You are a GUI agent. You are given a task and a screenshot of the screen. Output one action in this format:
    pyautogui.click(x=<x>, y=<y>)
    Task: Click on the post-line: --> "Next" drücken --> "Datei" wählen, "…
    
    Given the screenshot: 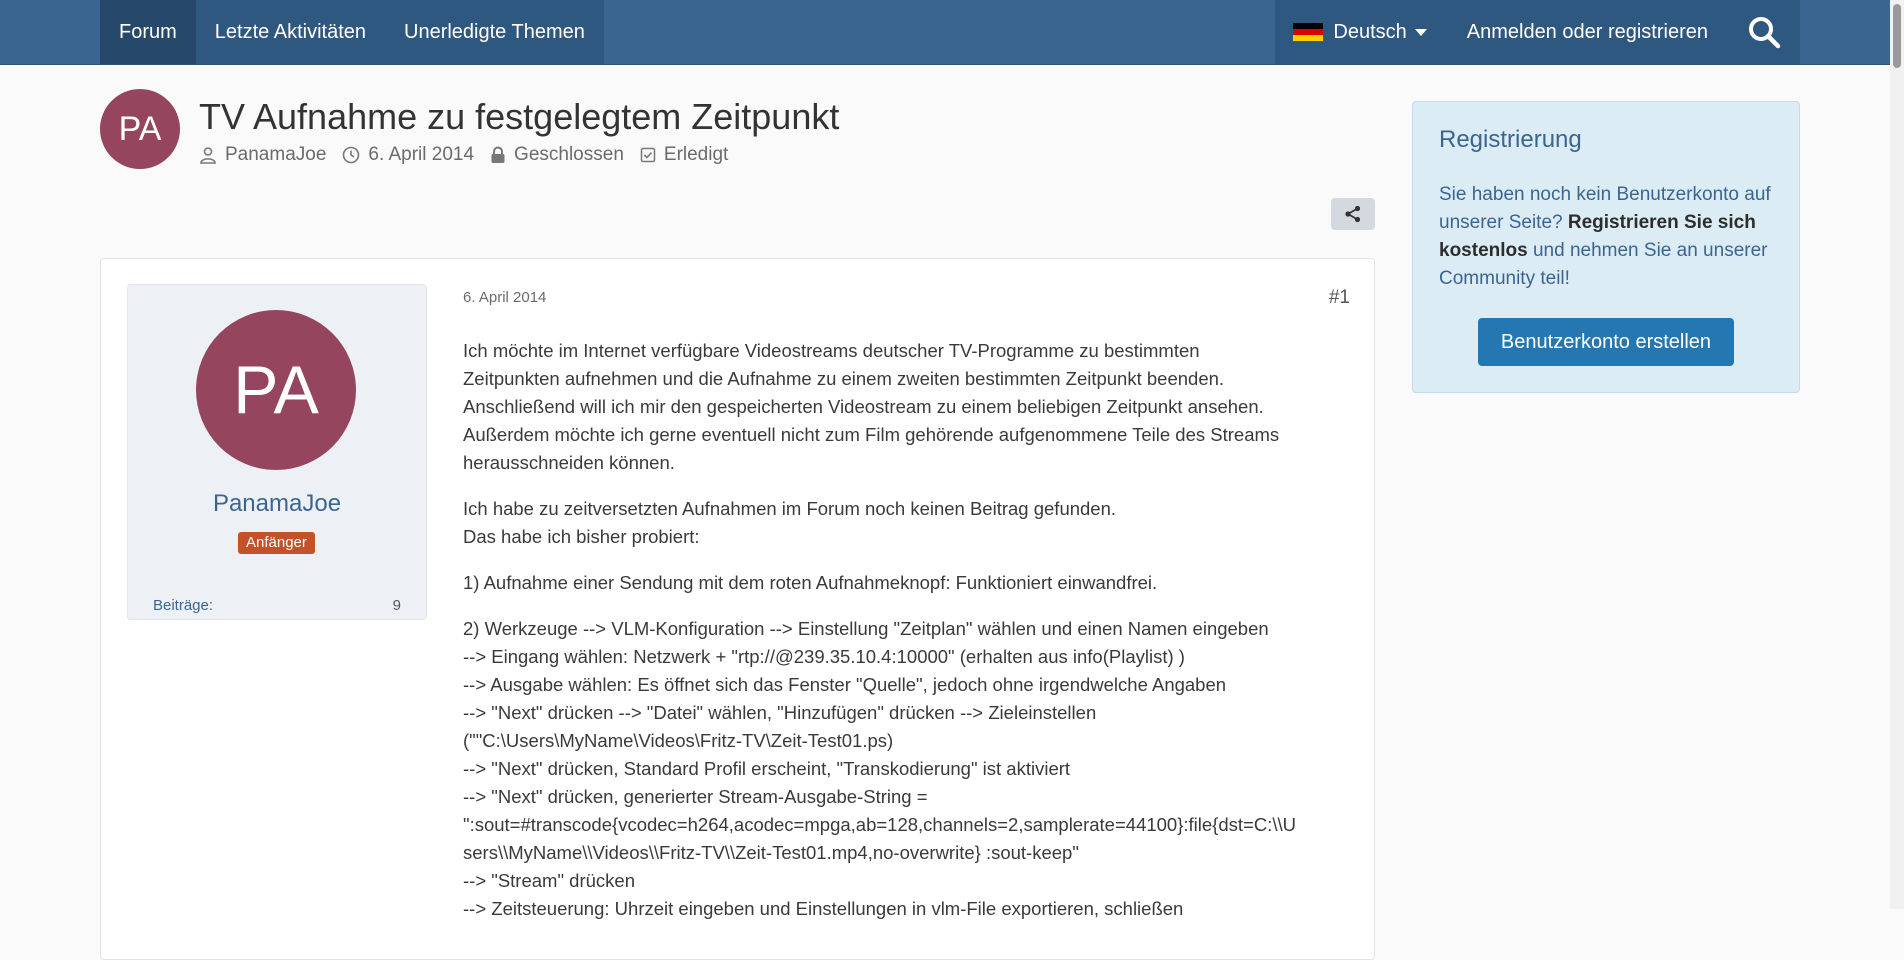 What is the action you would take?
    pyautogui.click(x=780, y=712)
    